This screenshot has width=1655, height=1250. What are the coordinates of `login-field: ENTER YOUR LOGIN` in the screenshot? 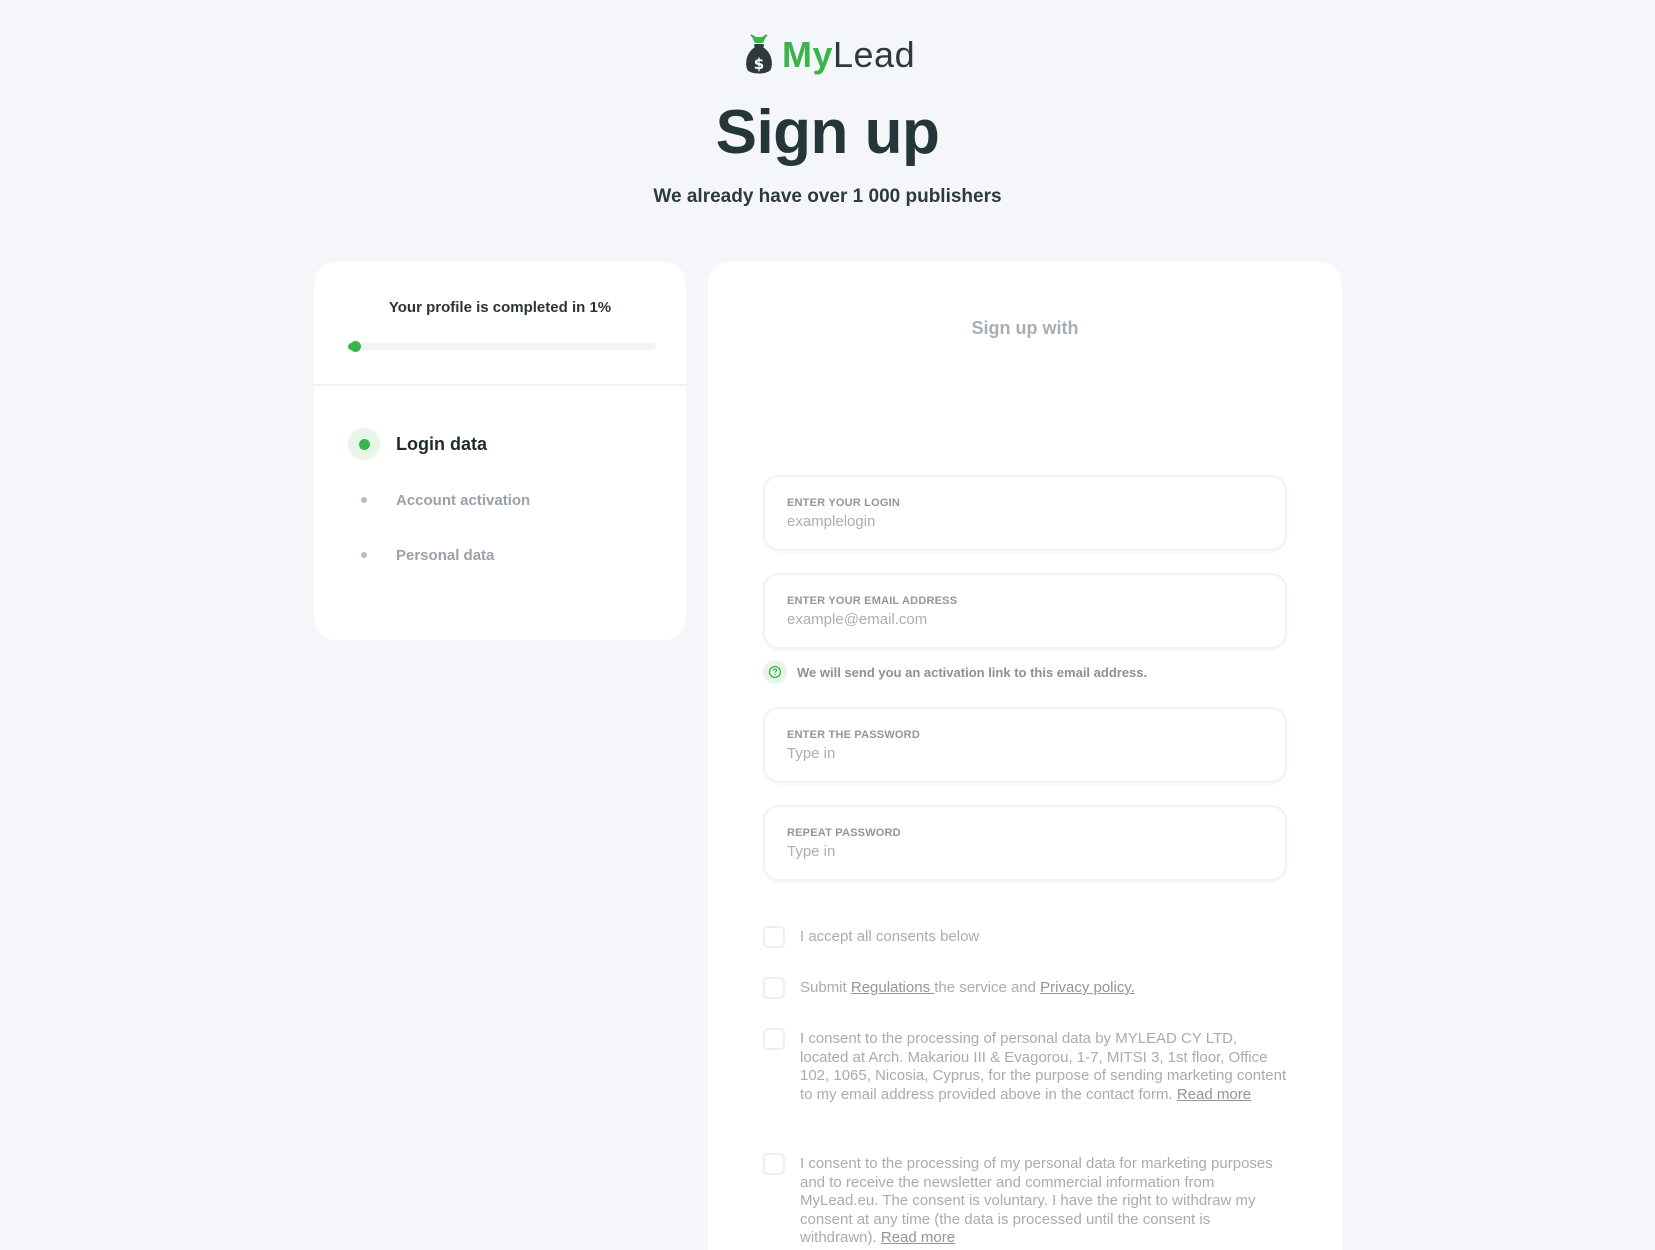 It's located at (1025, 513).